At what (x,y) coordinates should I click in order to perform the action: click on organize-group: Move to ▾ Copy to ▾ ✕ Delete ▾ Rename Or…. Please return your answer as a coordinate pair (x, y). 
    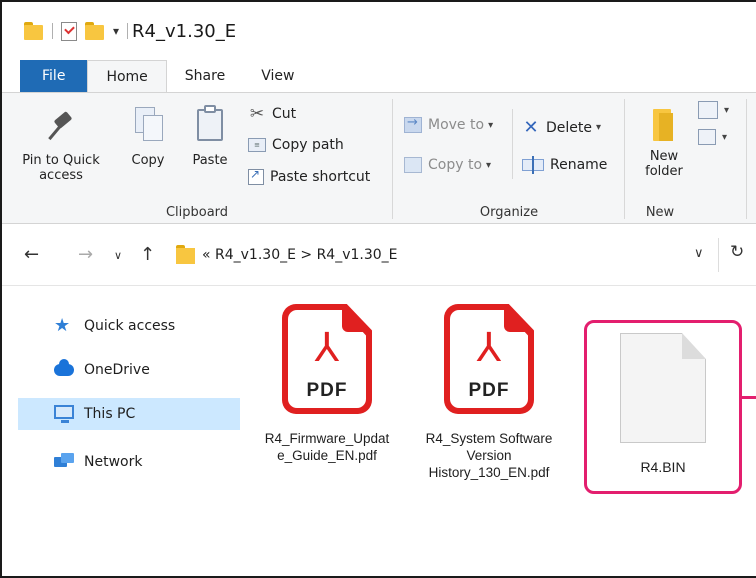
    Looking at the image, I should click on (509, 158).